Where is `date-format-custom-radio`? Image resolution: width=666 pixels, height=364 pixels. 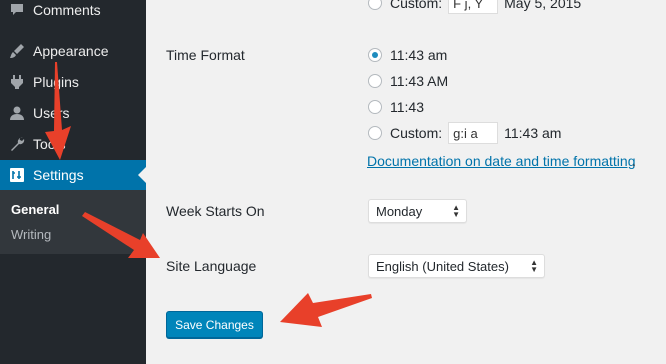 date-format-custom-radio is located at coordinates (375, 5).